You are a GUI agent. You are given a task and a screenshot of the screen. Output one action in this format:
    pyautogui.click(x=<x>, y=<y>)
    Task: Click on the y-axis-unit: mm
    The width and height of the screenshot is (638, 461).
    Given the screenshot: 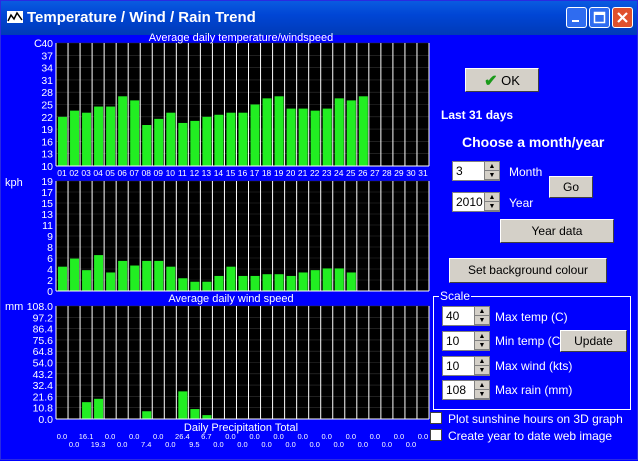 What is the action you would take?
    pyautogui.click(x=14, y=307)
    